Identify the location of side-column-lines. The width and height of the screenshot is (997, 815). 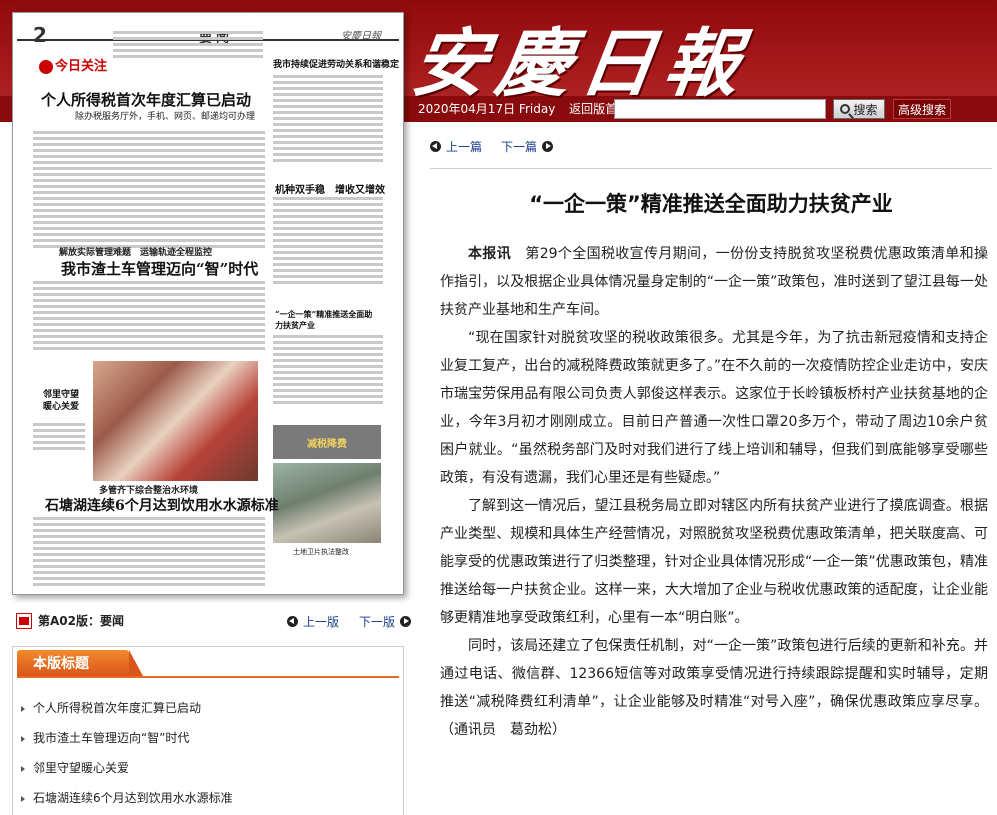
(328, 120).